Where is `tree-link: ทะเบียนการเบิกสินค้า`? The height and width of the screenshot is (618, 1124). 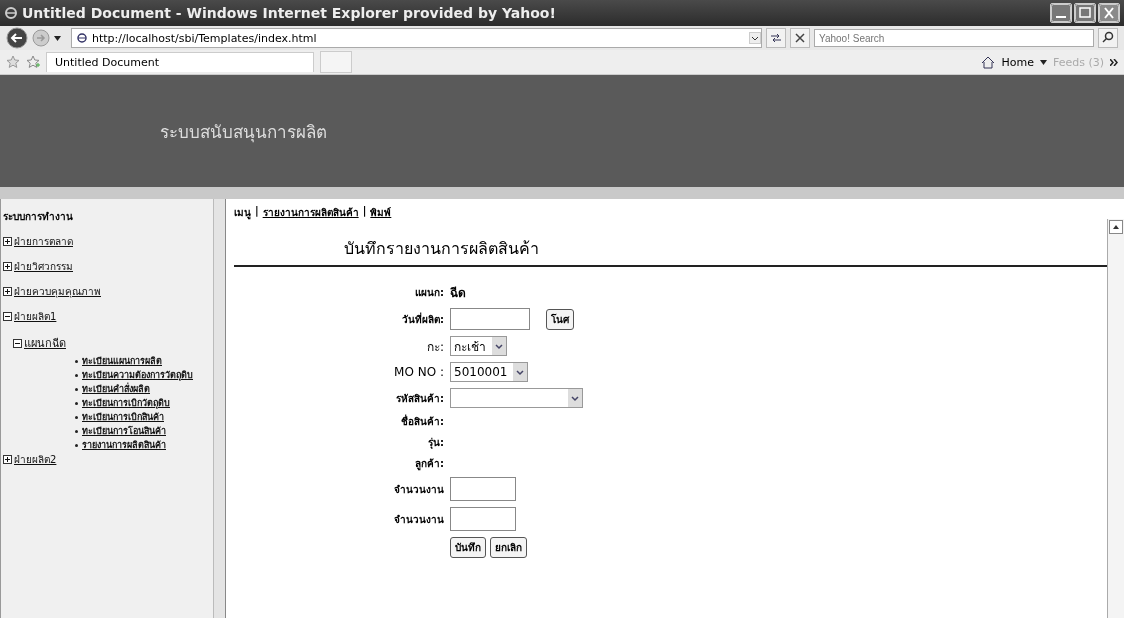 tree-link: ทะเบียนการเบิกสินค้า is located at coordinates (123, 417).